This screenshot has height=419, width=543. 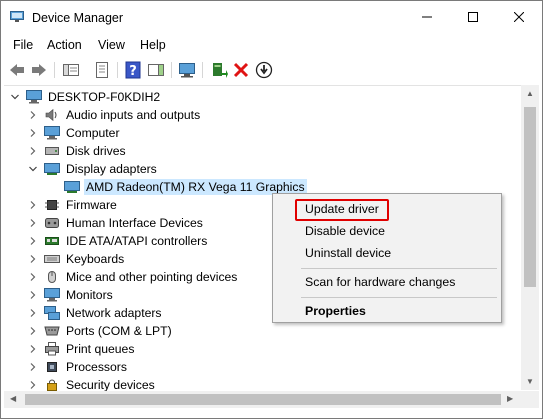 I want to click on tree-root: DESKTOP-F0KDIH2, so click(x=85, y=97).